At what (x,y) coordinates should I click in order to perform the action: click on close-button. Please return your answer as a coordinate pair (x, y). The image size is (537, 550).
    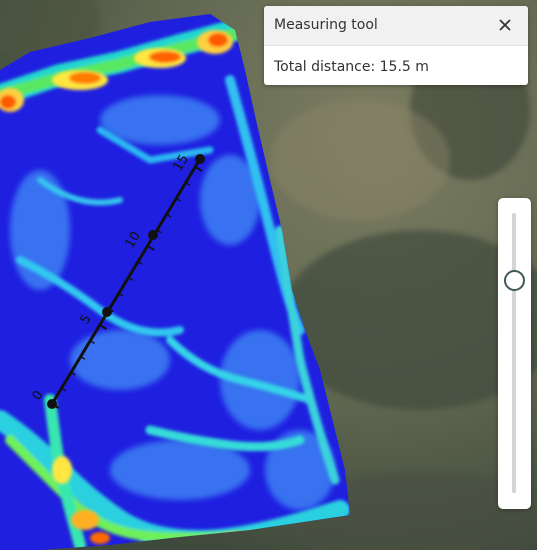
    Looking at the image, I should click on (505, 25).